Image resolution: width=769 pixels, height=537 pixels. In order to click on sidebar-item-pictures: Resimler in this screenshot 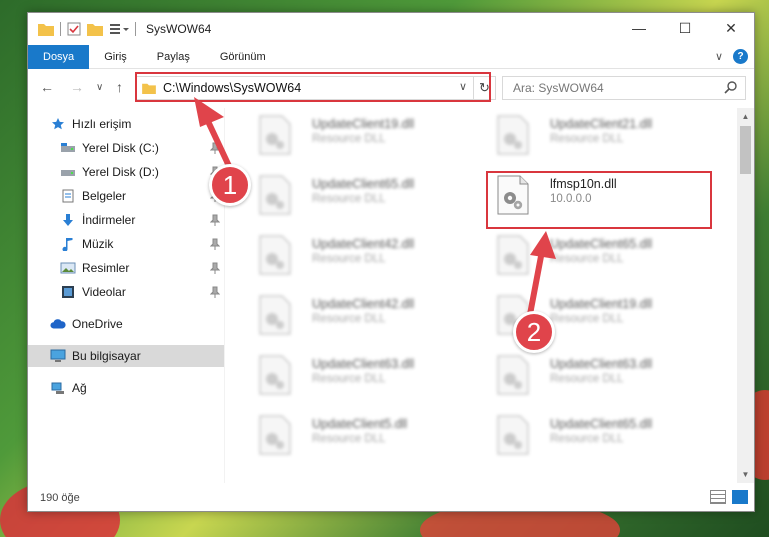, I will do `click(126, 268)`.